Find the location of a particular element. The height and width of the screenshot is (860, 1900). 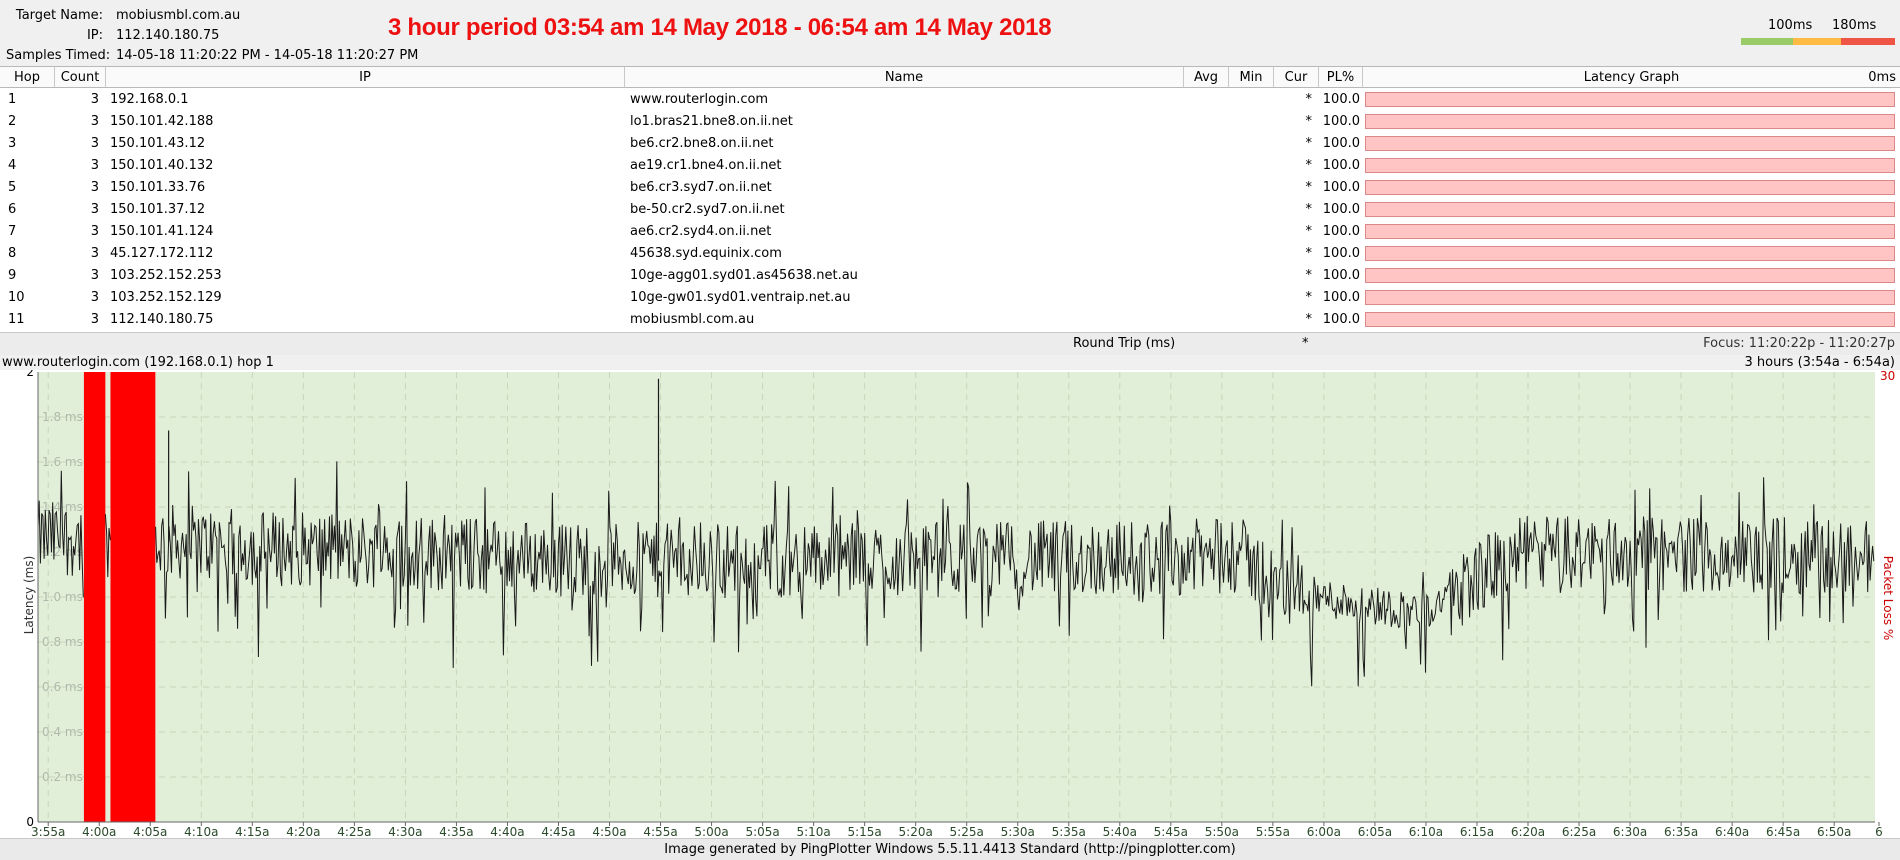

hop-ip: 103.252.152.129 is located at coordinates (166, 297).